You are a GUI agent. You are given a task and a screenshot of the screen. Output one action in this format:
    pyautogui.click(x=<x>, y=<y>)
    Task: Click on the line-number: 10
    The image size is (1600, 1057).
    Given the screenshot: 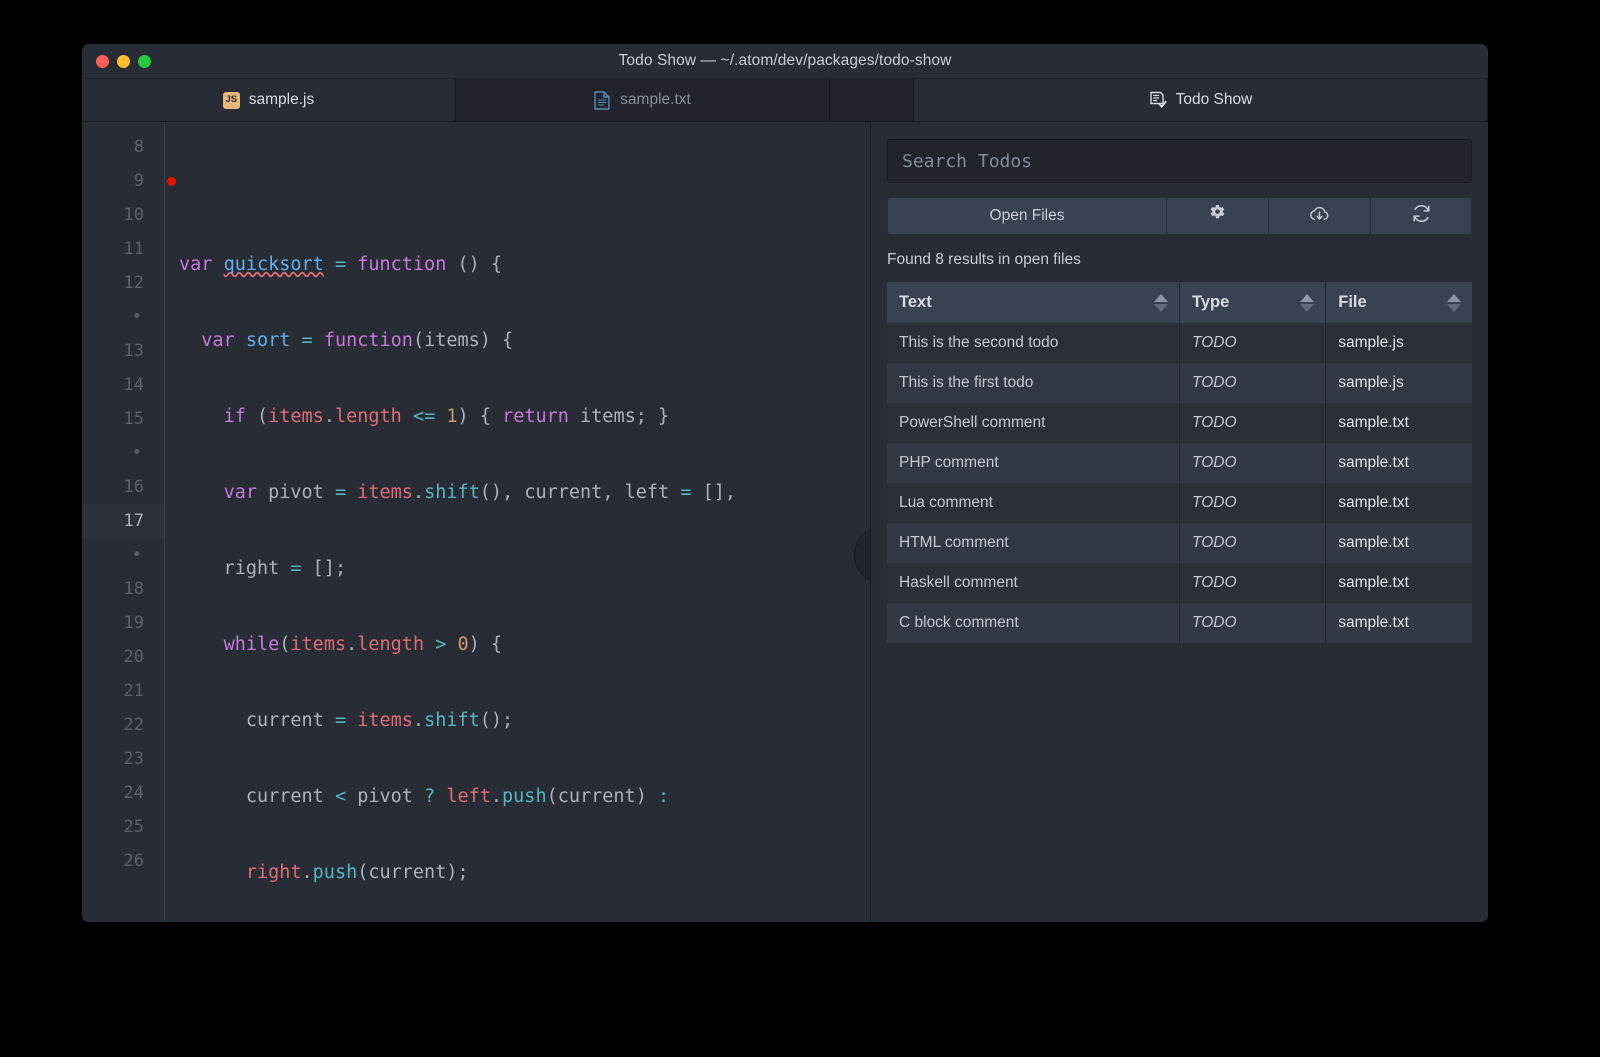 What is the action you would take?
    pyautogui.click(x=133, y=215)
    